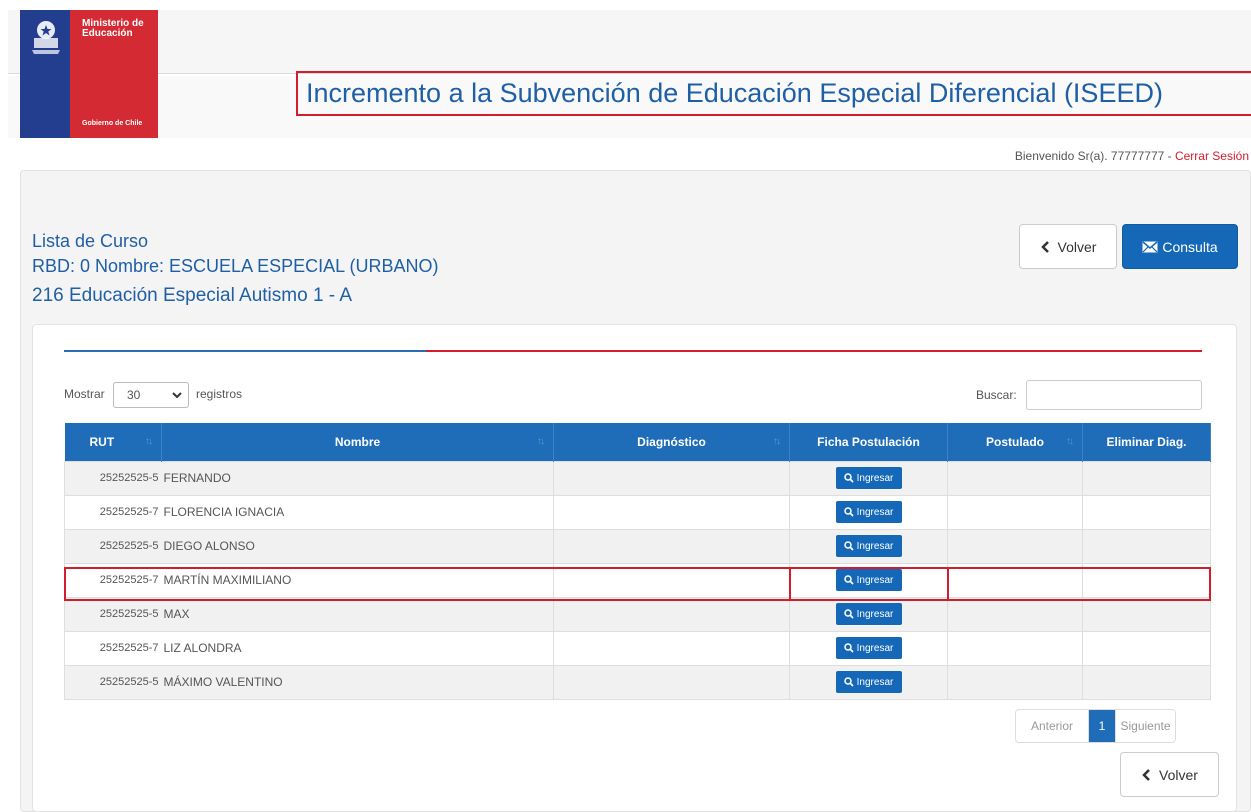 Image resolution: width=1251 pixels, height=812 pixels. I want to click on table-row: 25252525-5 MÁXIMO VALENTINO Ingresar, so click(637, 682).